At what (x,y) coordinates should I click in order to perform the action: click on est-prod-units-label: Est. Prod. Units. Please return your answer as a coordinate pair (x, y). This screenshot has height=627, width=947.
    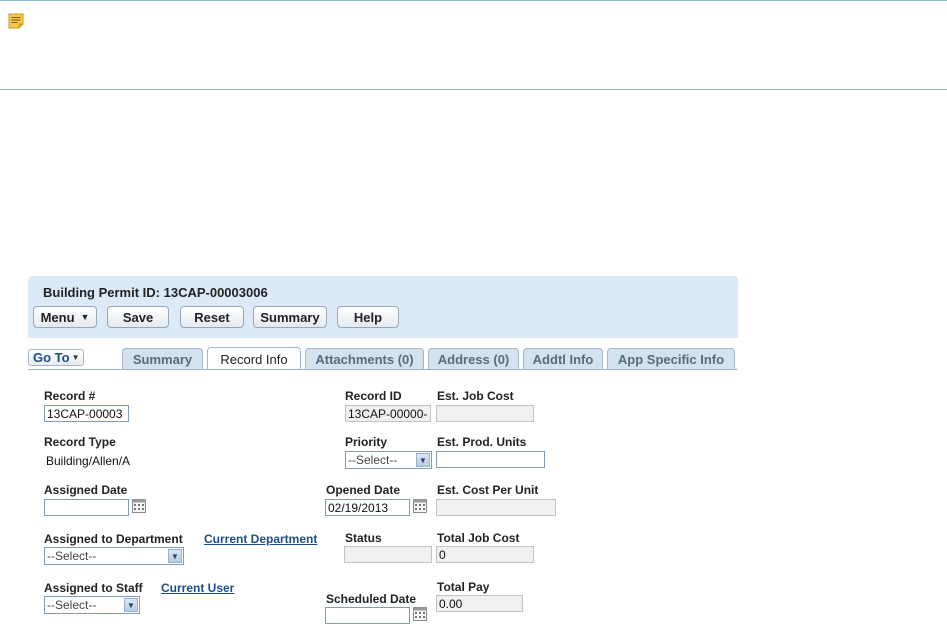
    Looking at the image, I should click on (482, 442).